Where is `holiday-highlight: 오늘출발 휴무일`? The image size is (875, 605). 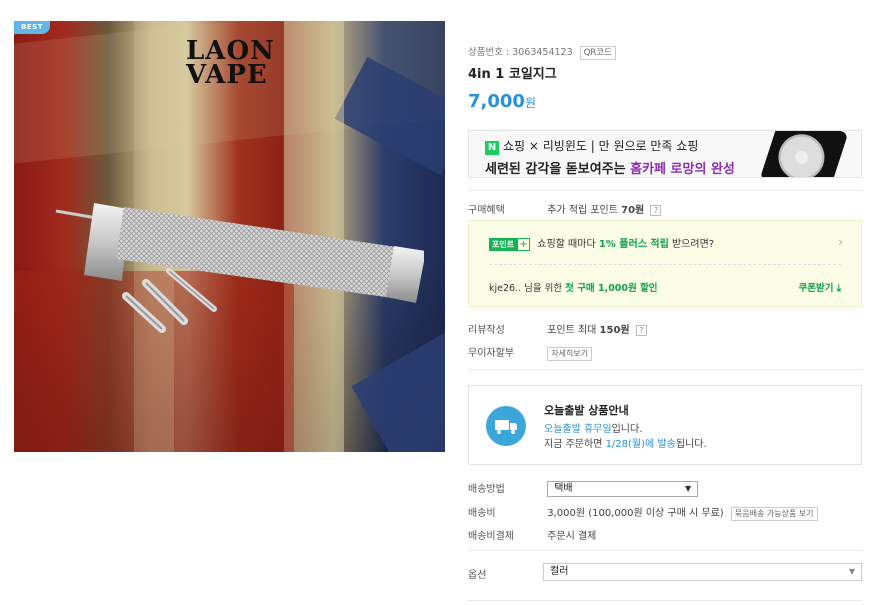
holiday-highlight: 오늘출발 휴무일 is located at coordinates (578, 429).